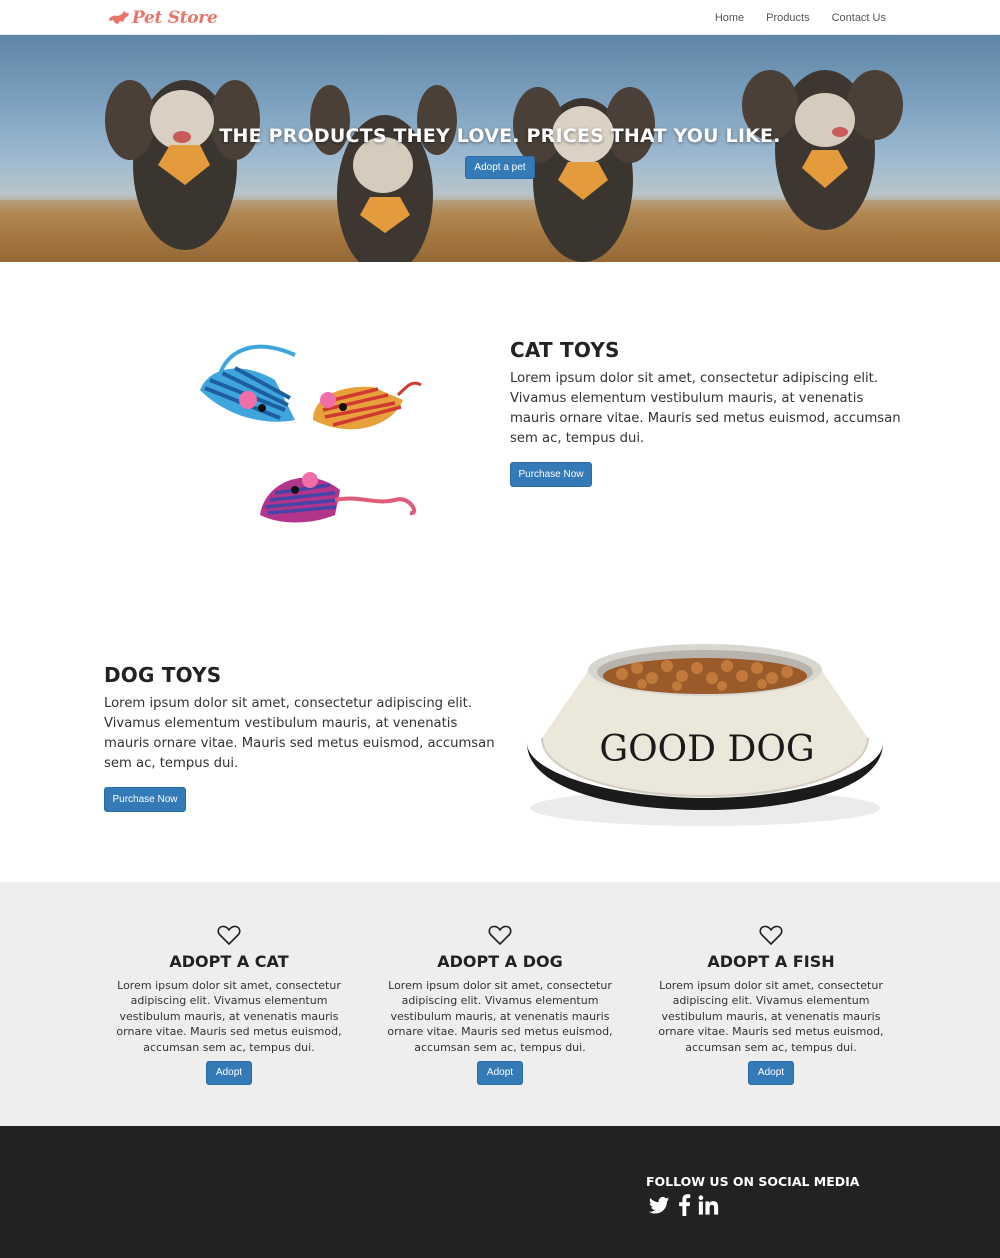 This screenshot has width=1000, height=1258. Describe the element at coordinates (119, 17) in the screenshot. I see `paw-dog-logo-icon` at that location.